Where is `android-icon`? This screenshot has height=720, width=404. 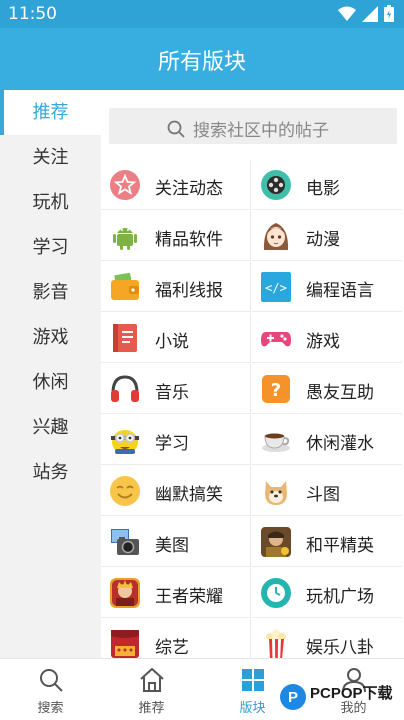 android-icon is located at coordinates (125, 239).